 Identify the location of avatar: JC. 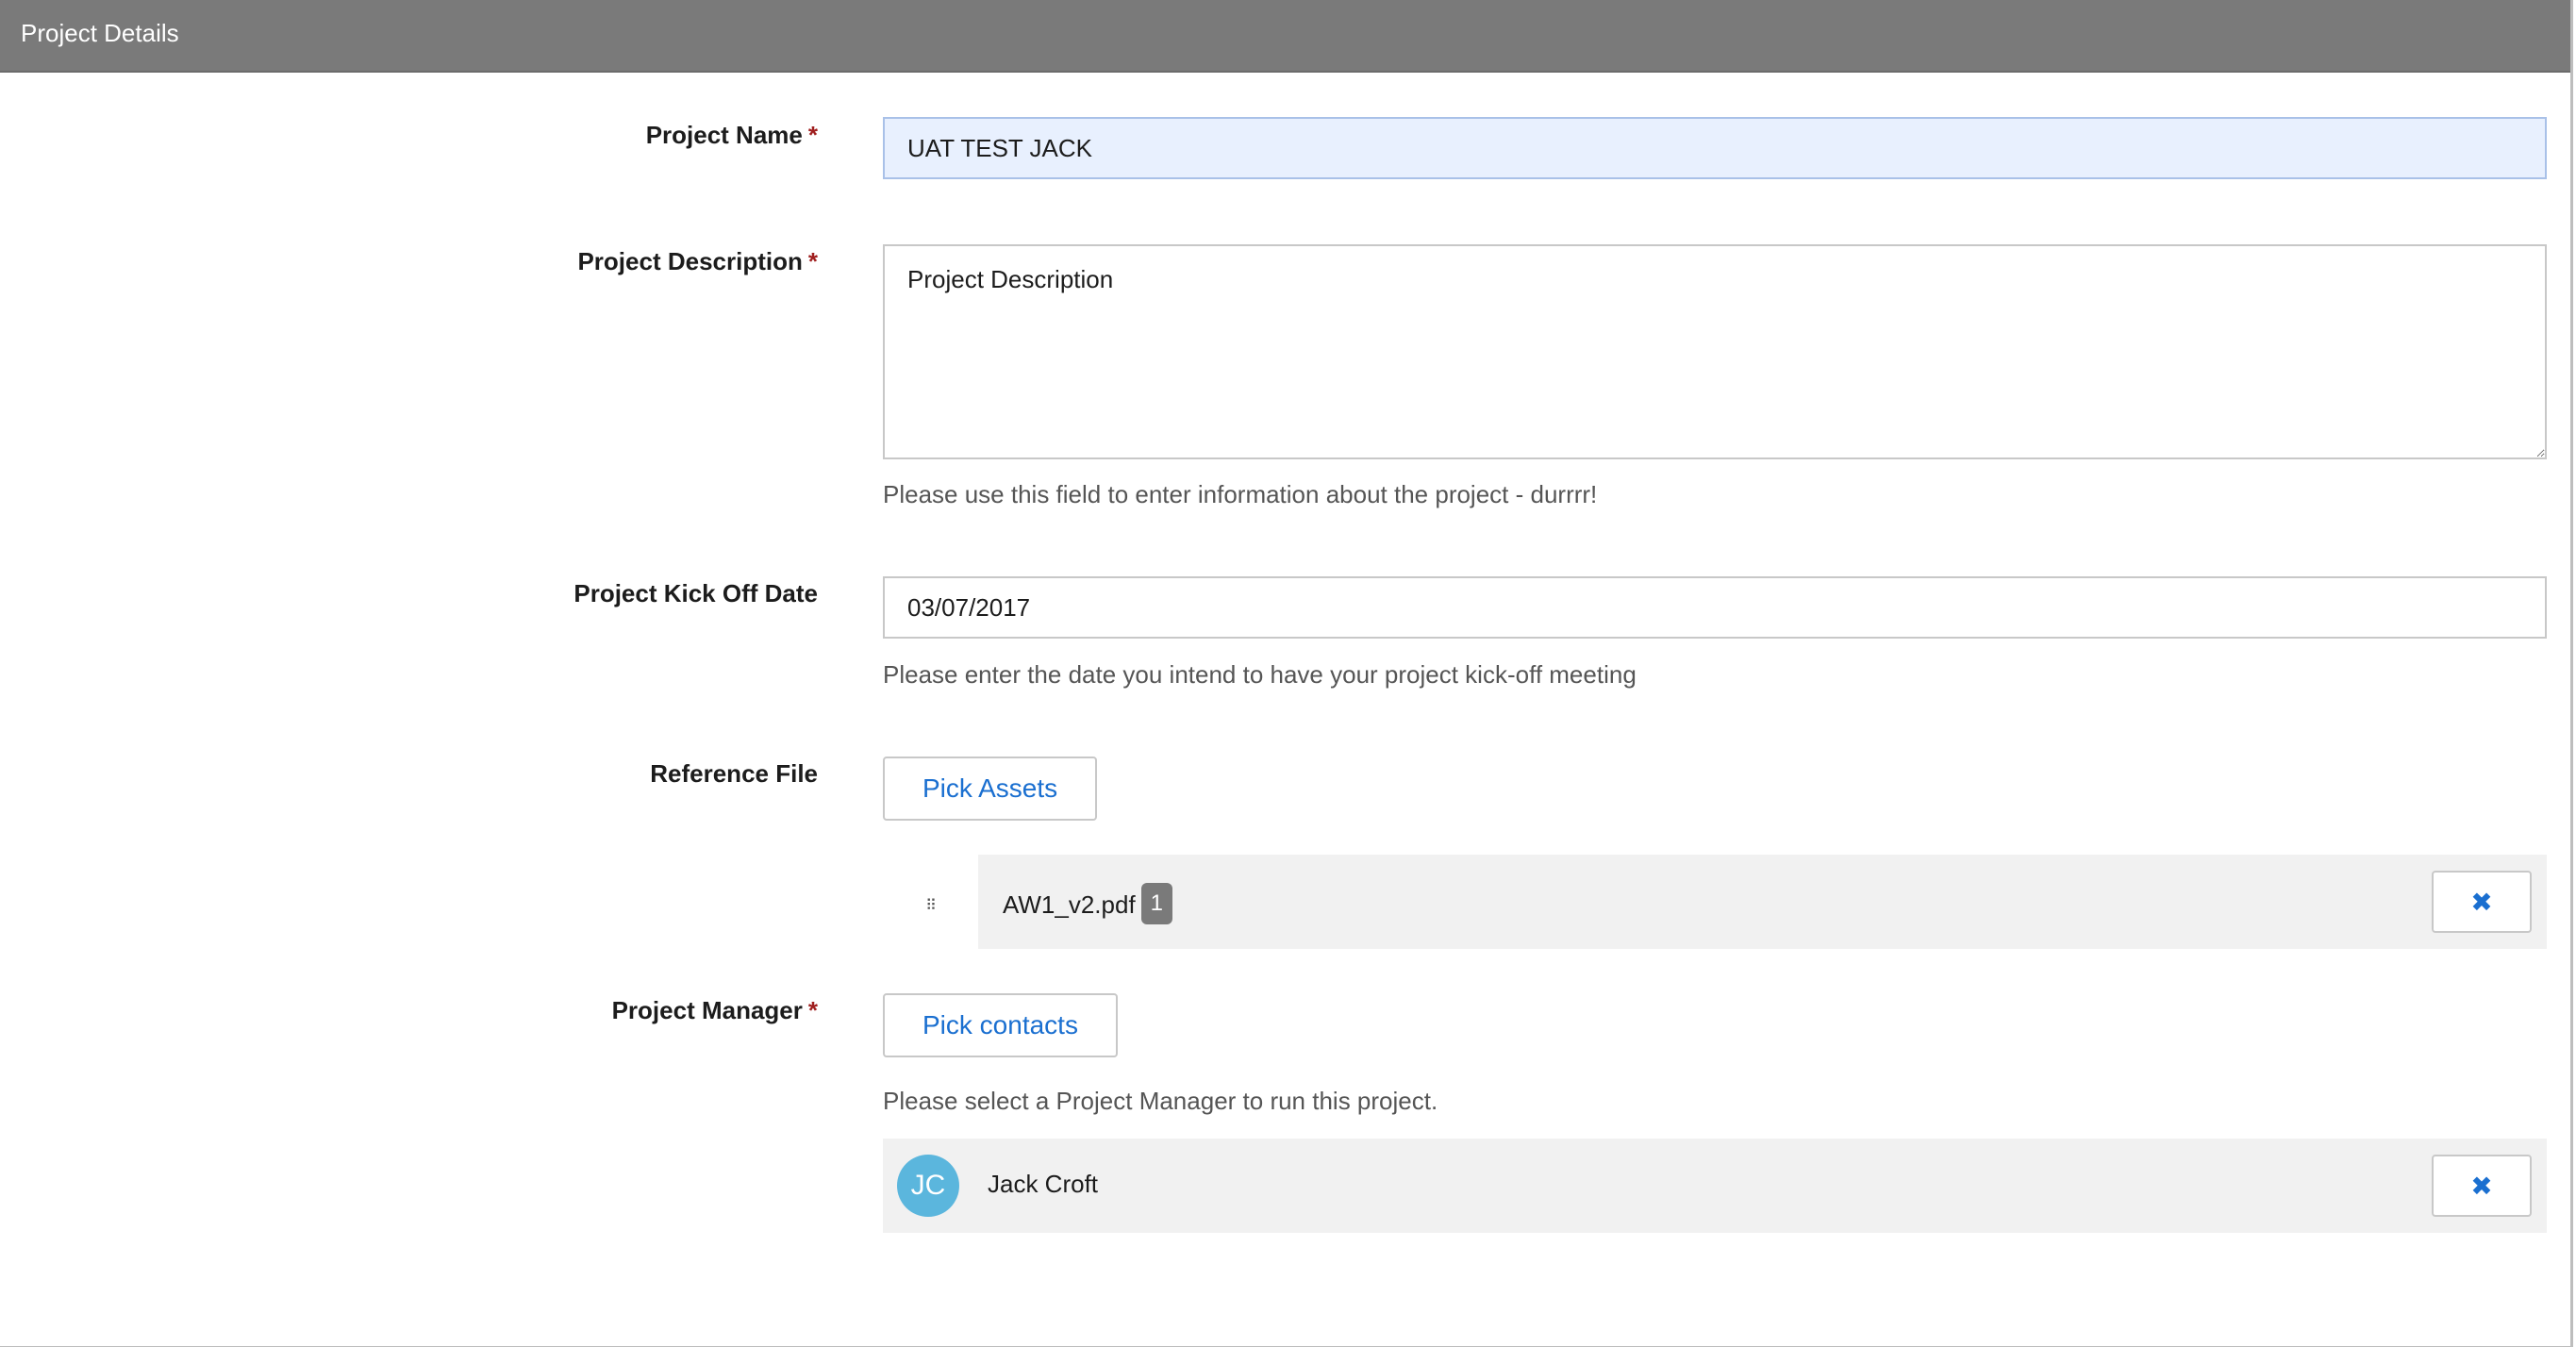
(928, 1186).